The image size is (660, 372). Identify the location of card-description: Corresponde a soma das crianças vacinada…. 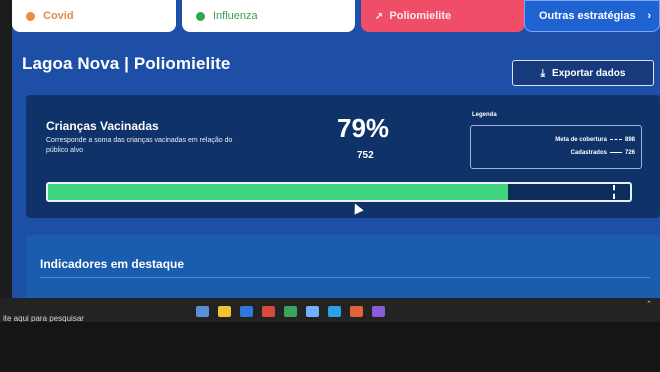
(139, 145).